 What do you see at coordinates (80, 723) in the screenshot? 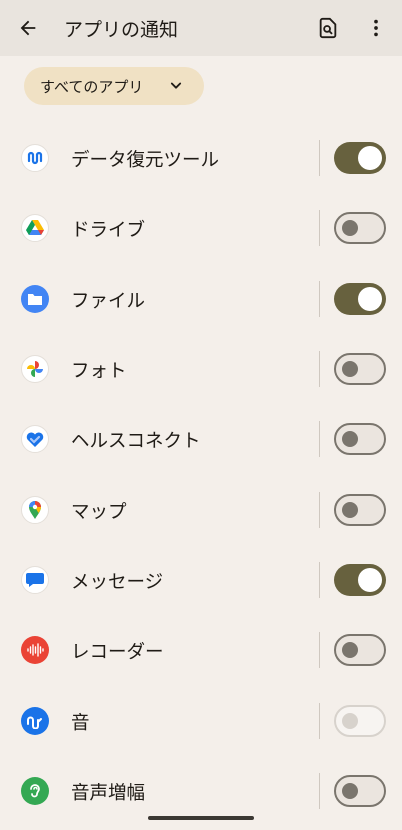
I see `app-name: 音` at bounding box center [80, 723].